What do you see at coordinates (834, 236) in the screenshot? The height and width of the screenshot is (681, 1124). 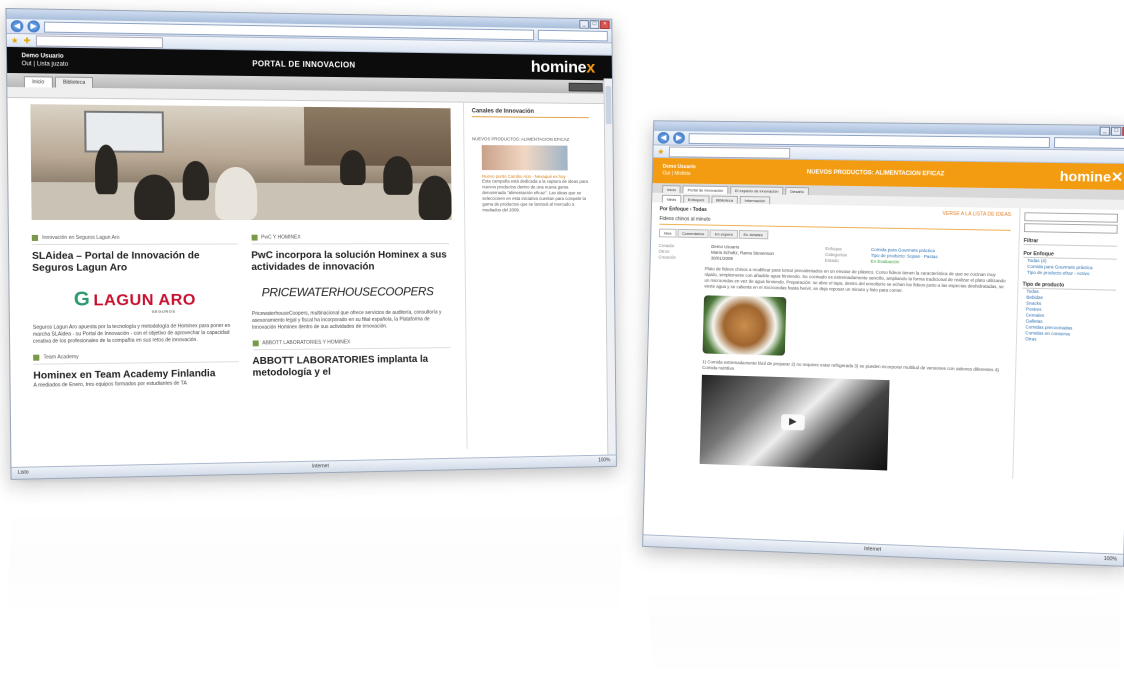 I see `idea-tabs: Idea Comentarios En espera En detalles` at bounding box center [834, 236].